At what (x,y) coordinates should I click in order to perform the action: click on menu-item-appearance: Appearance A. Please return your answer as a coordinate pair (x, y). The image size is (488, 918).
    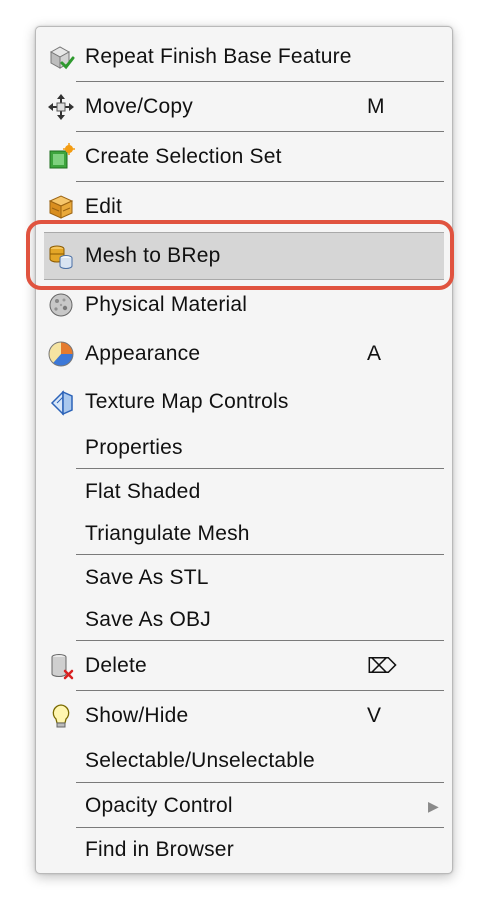
    Looking at the image, I should click on (244, 354).